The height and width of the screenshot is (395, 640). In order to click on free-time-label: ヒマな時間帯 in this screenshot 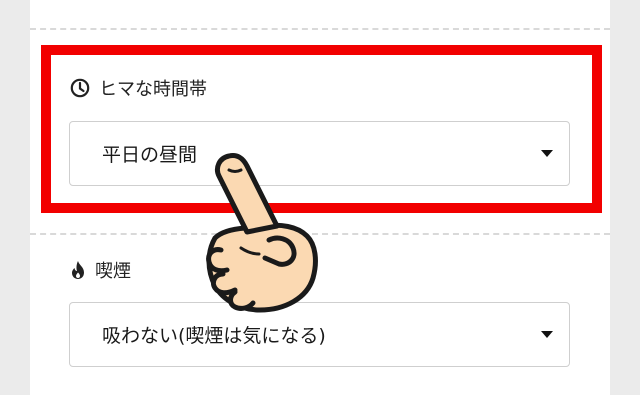, I will do `click(138, 88)`.